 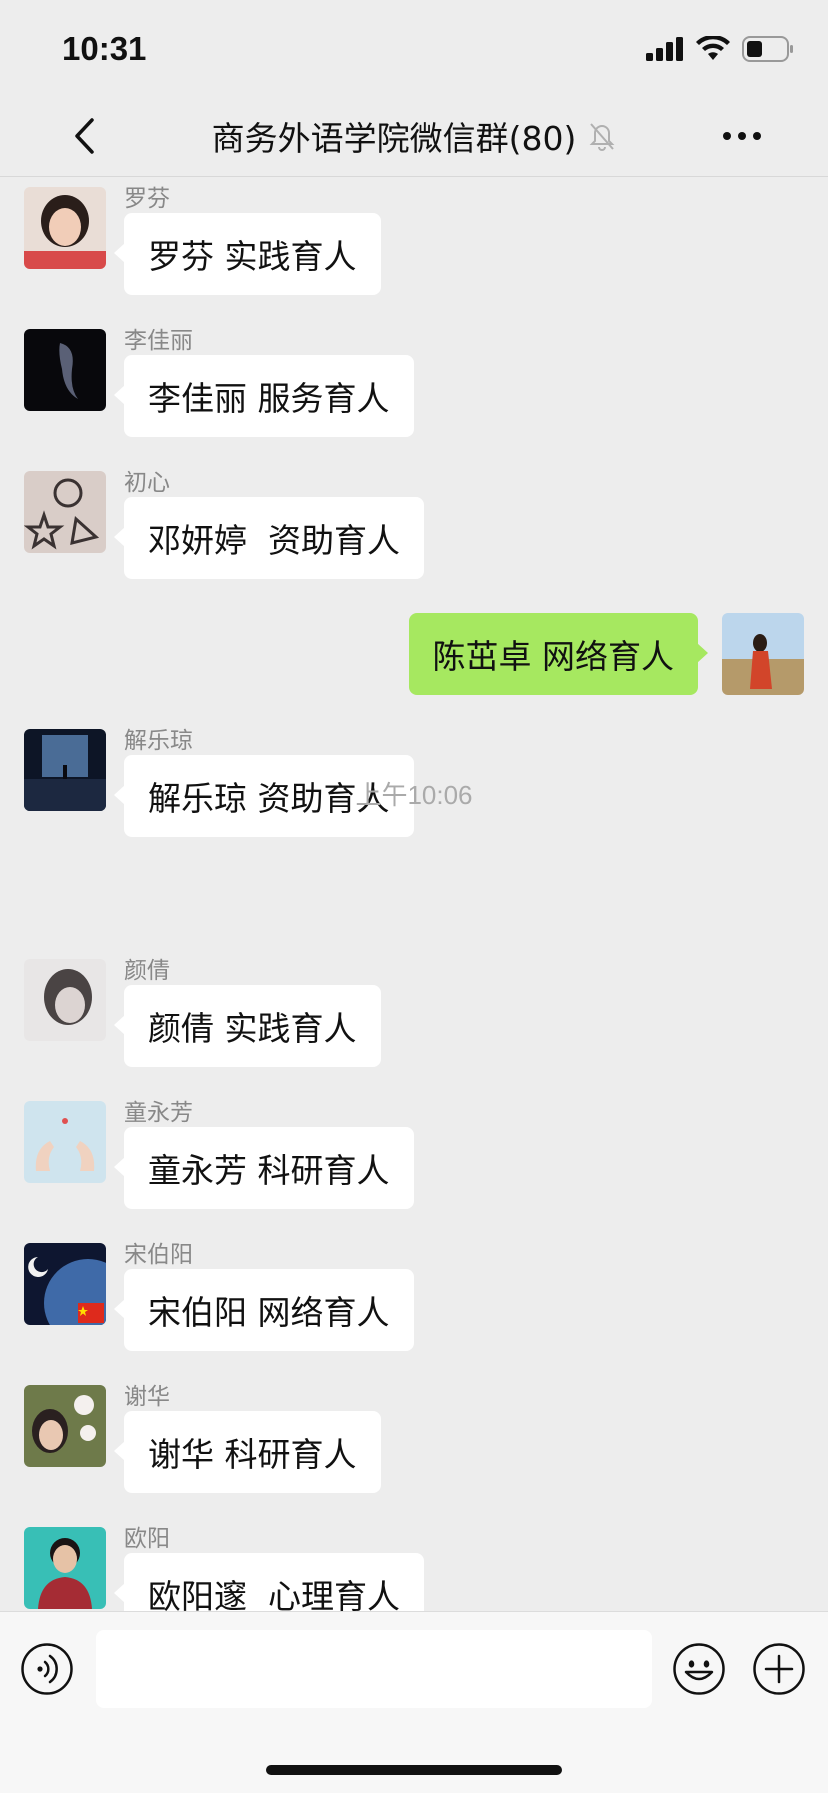 I want to click on sender-name: 宋伯阳, so click(x=158, y=1255).